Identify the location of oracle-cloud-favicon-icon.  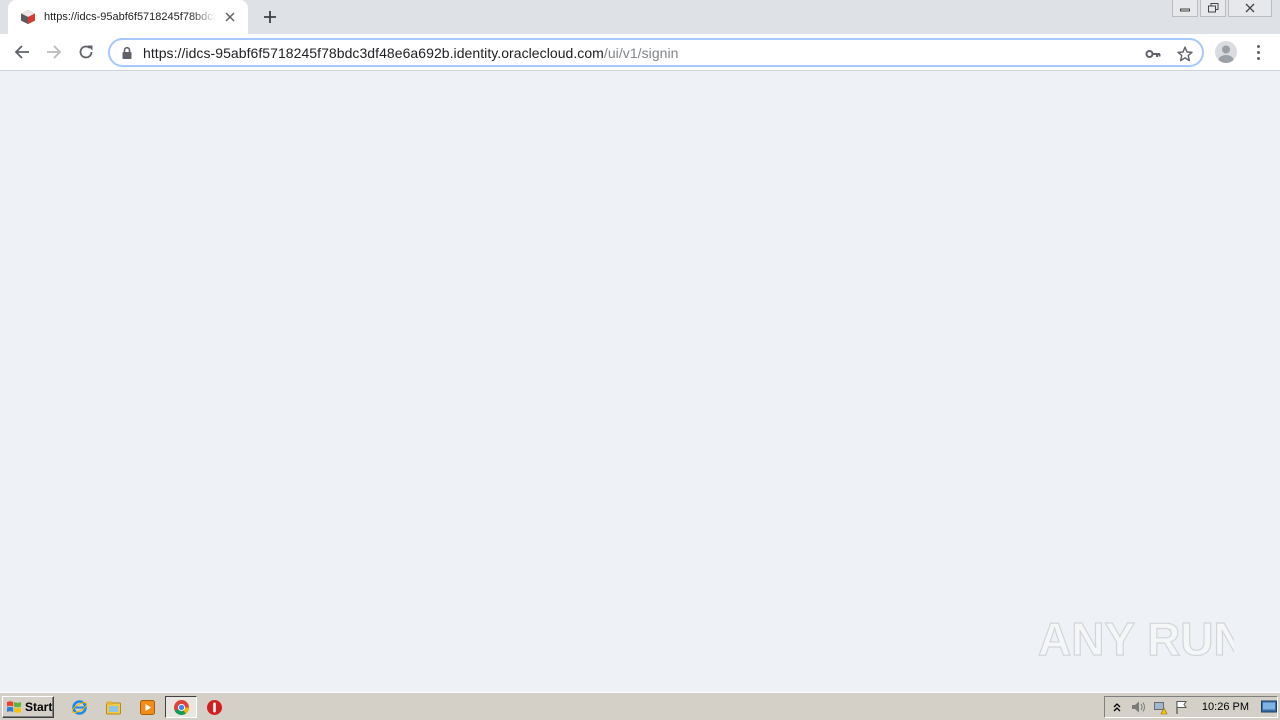
(28, 17).